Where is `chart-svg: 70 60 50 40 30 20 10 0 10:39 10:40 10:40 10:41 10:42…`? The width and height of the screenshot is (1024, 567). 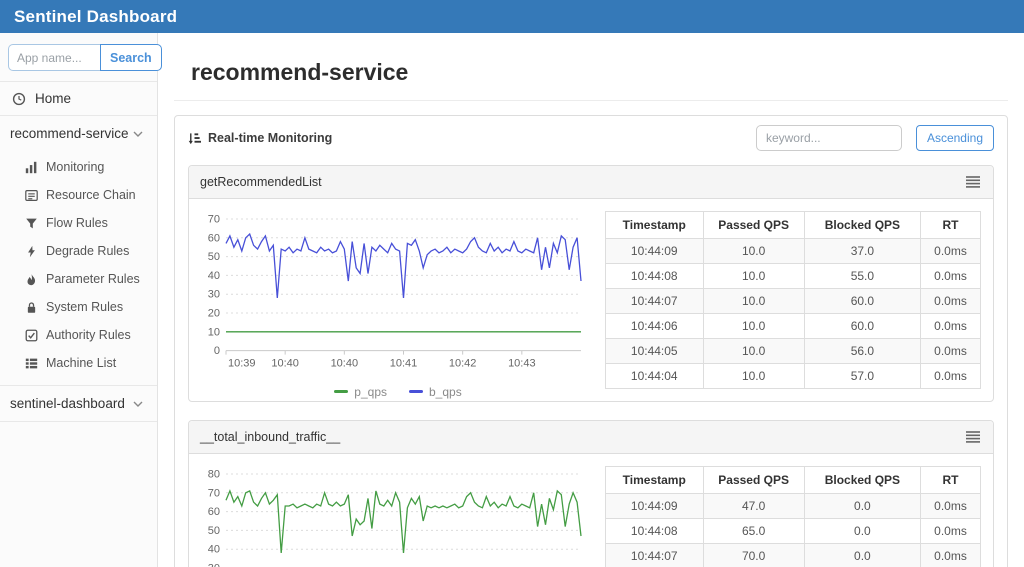
chart-svg: 70 60 50 40 30 20 10 0 10:39 10:40 10:40 10:41 10:42… is located at coordinates (395, 292).